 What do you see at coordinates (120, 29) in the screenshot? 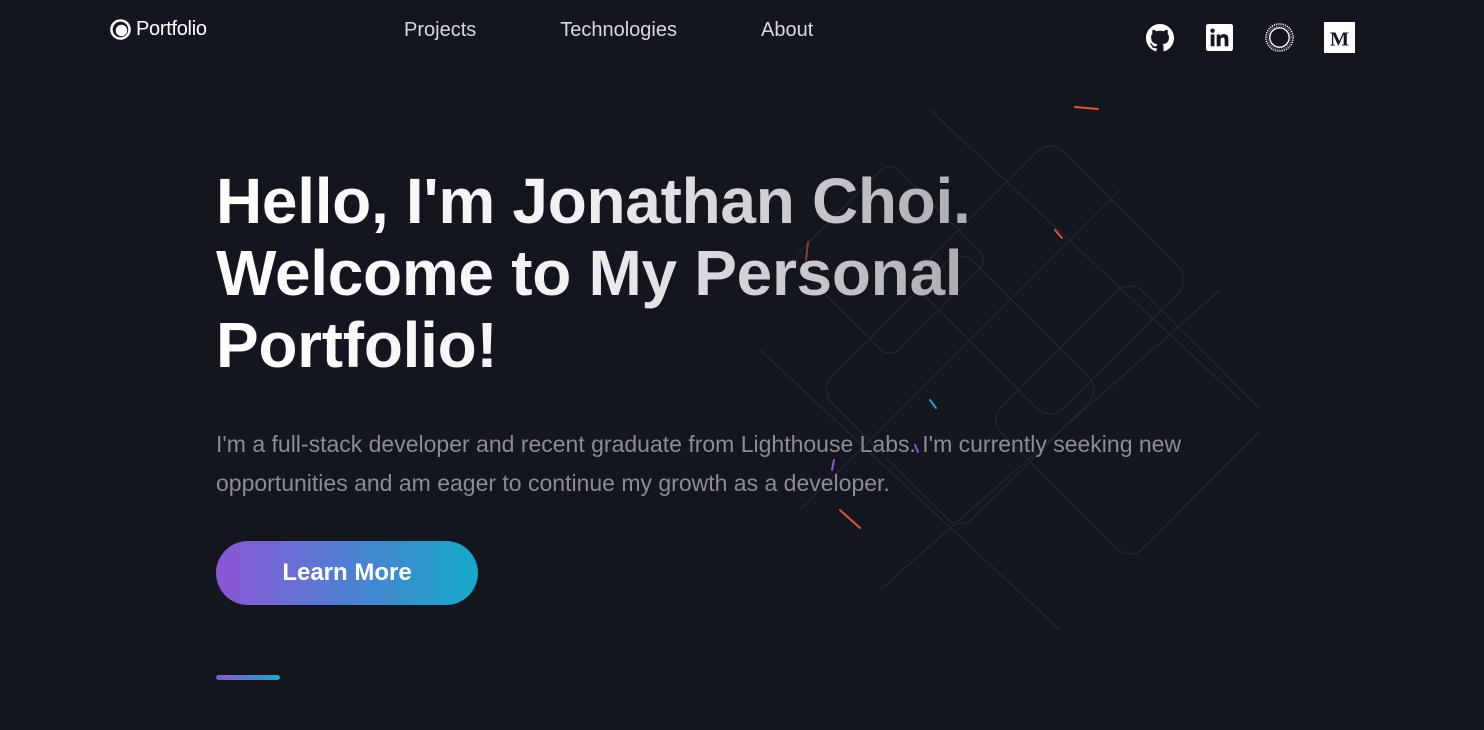
I see `brand-logo-icon` at bounding box center [120, 29].